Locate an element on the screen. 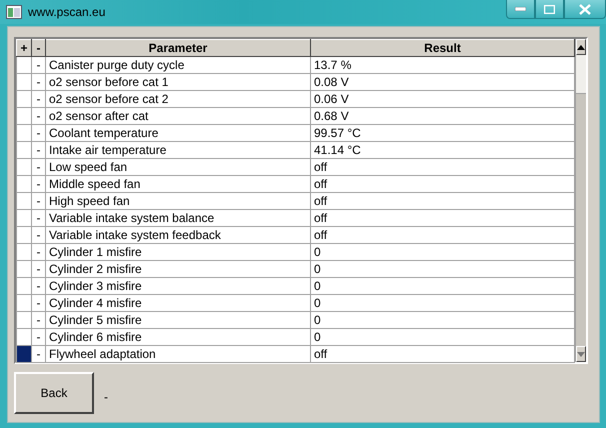  table-cell: Cylinder 4 misfire is located at coordinates (178, 303).